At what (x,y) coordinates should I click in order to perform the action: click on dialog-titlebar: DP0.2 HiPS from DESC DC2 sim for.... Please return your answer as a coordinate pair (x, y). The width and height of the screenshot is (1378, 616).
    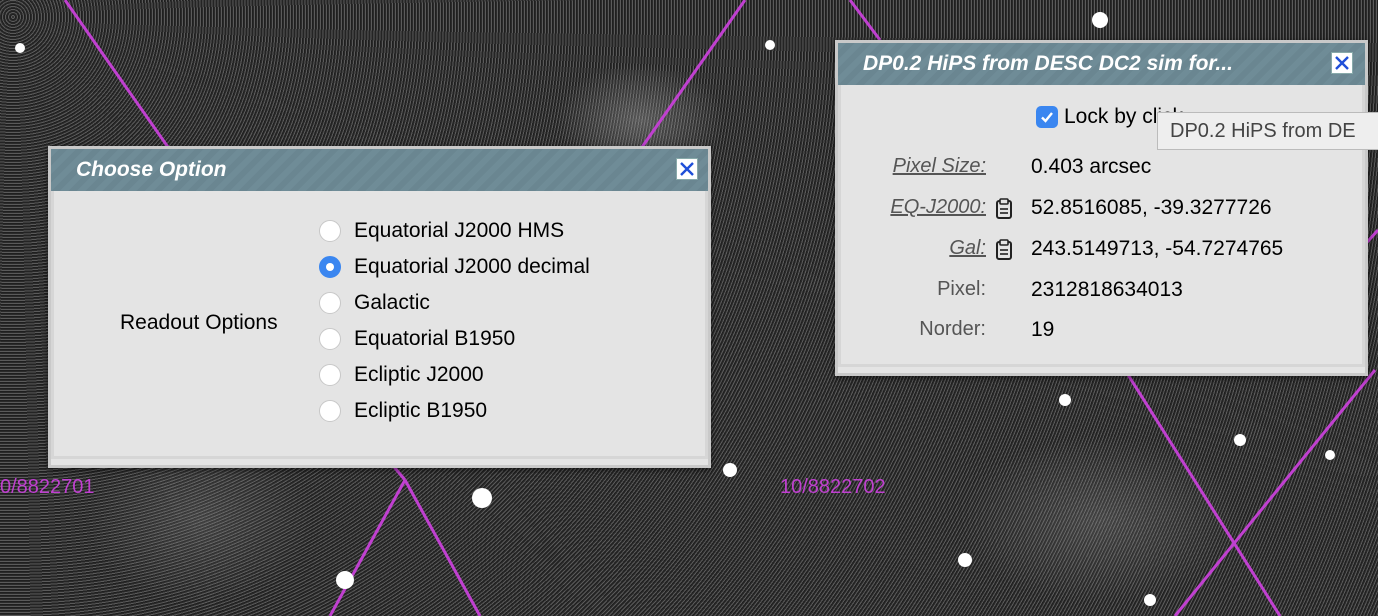
    Looking at the image, I should click on (1101, 64).